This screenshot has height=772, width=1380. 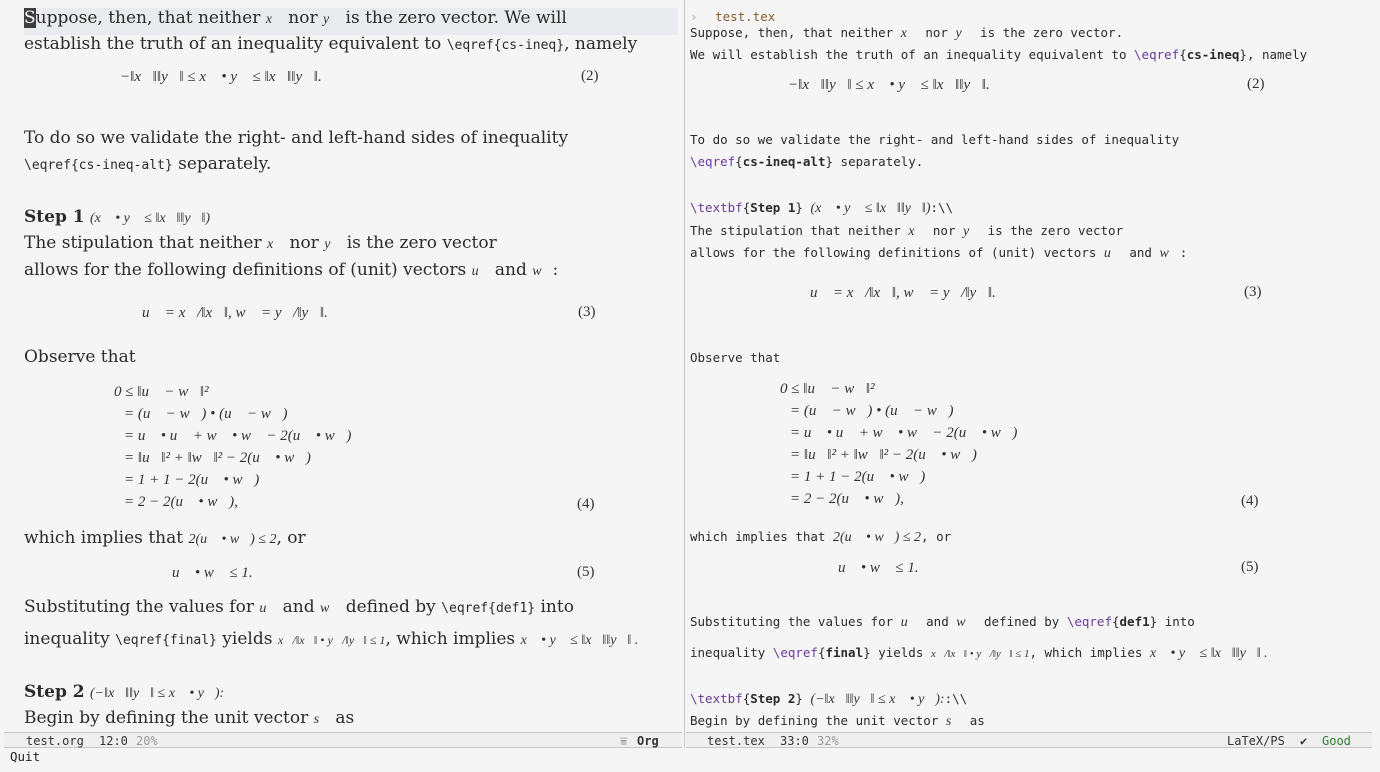 What do you see at coordinates (736, 741) in the screenshot?
I see `buffer-name: test.tex` at bounding box center [736, 741].